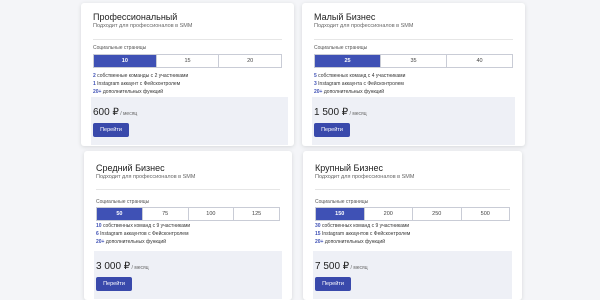  I want to click on pages-selector: 50 75 100 125, so click(188, 214).